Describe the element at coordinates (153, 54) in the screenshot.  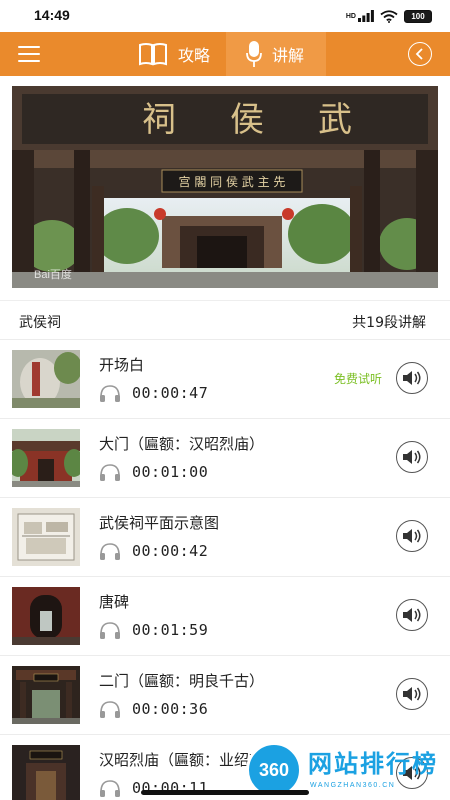
I see `book-icon` at that location.